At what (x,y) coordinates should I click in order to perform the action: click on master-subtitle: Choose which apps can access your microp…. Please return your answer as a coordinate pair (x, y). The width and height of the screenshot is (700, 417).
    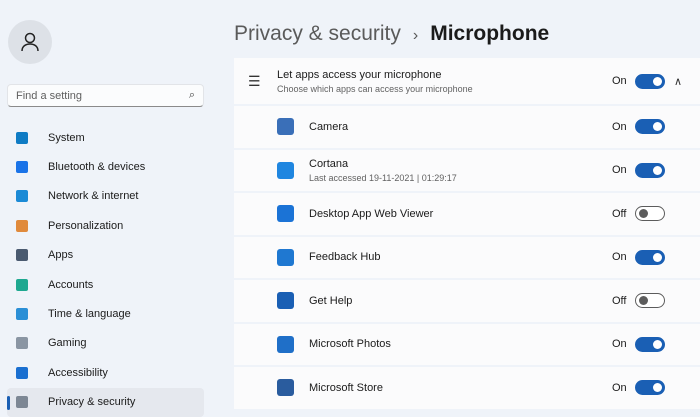
    Looking at the image, I should click on (375, 88).